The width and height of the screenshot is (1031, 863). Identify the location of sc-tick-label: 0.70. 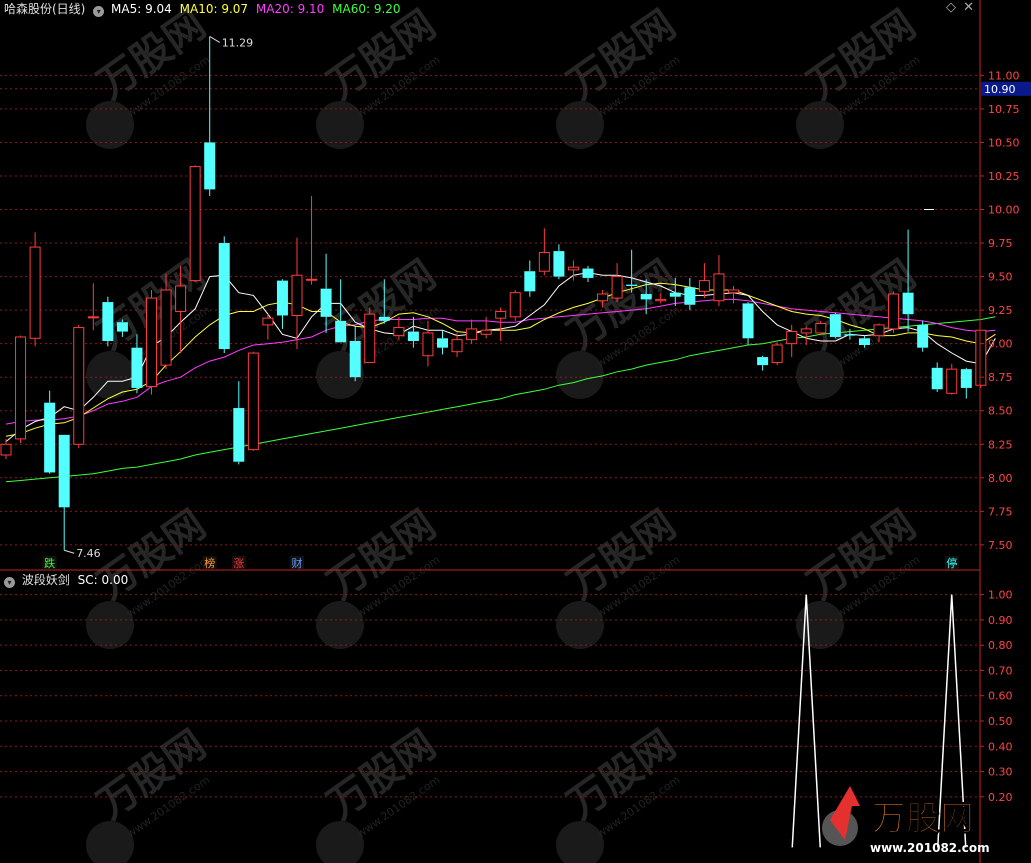
(1000, 670).